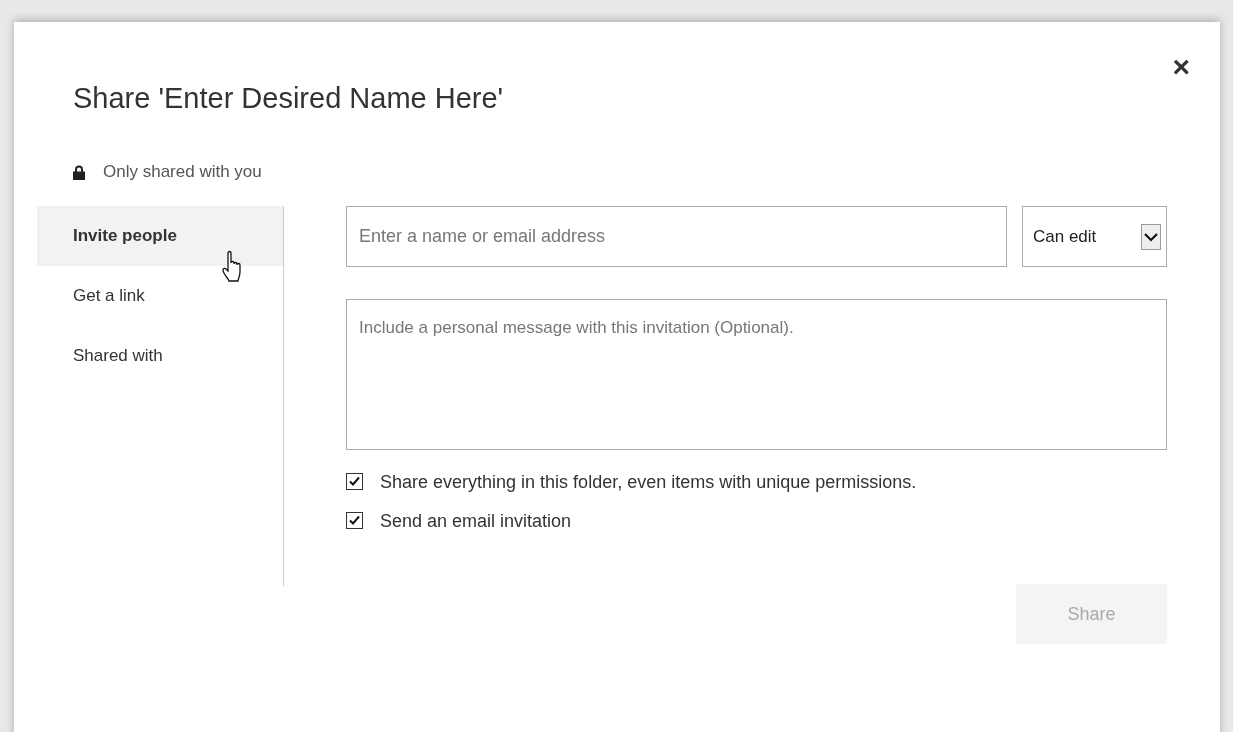 Image resolution: width=1233 pixels, height=732 pixels. Describe the element at coordinates (160, 236) in the screenshot. I see `sidebar-item: Invite people` at that location.